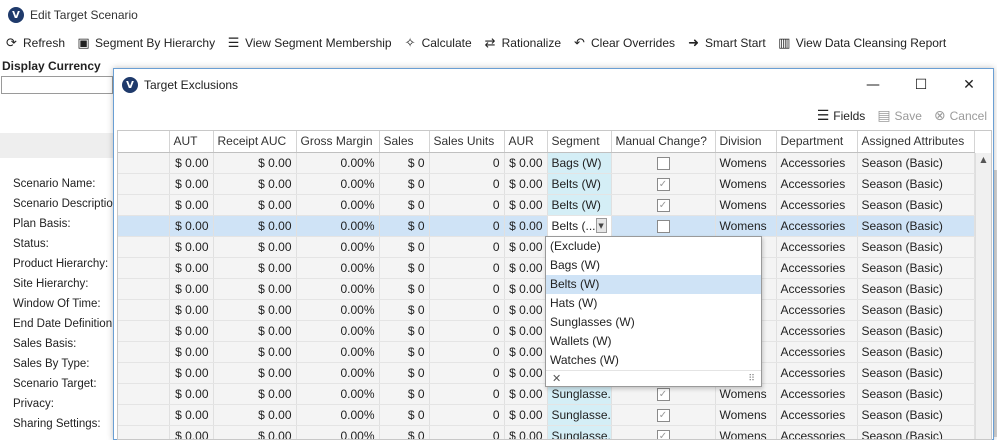  Describe the element at coordinates (67, 384) in the screenshot. I see `field-label: Scenario Target:` at that location.